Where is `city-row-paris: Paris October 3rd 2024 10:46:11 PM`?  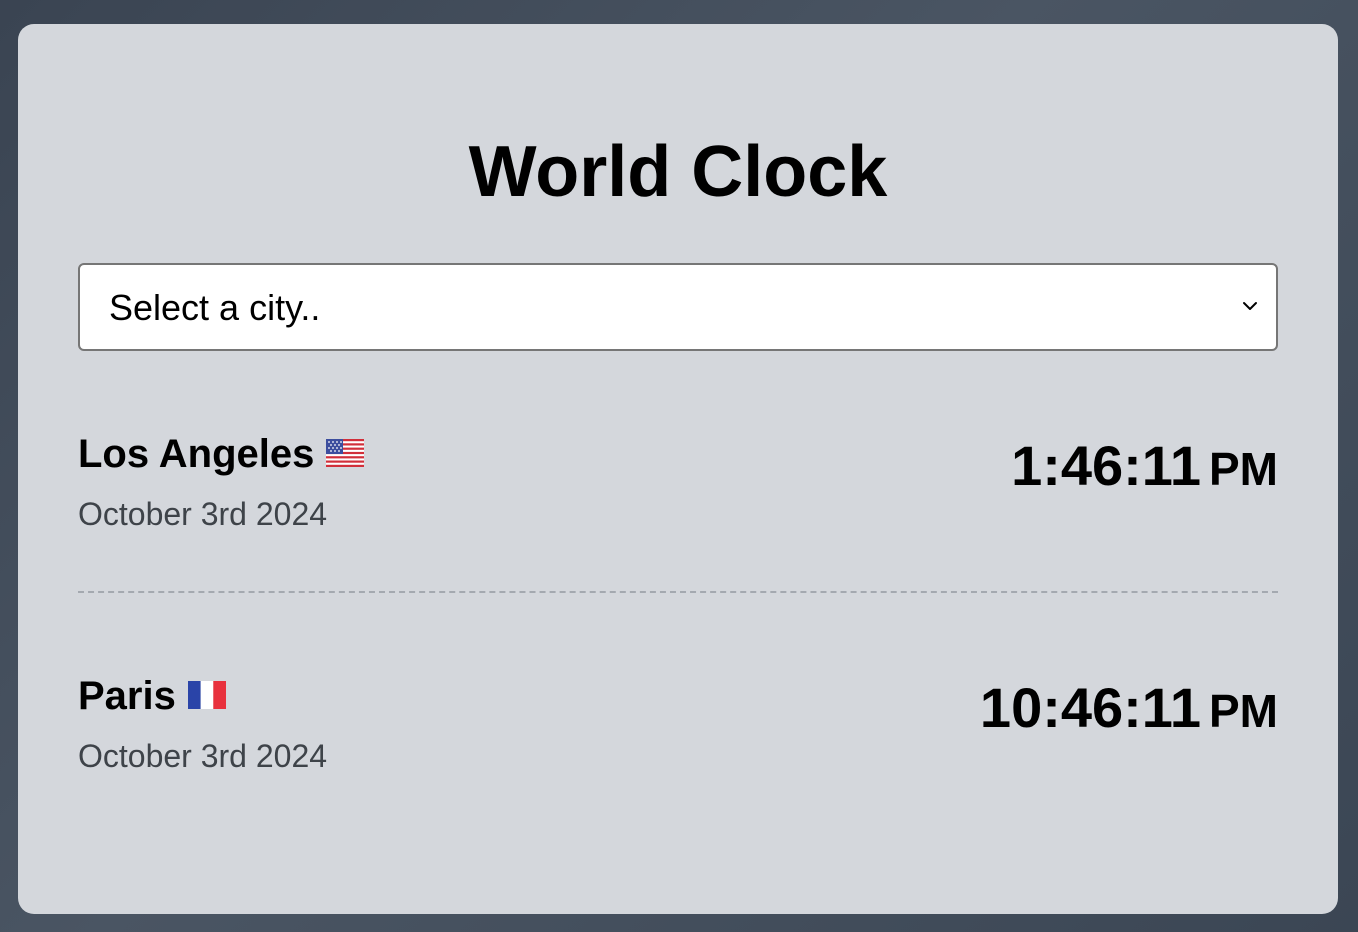
city-row-paris: Paris October 3rd 2024 10:46:11 PM is located at coordinates (678, 730).